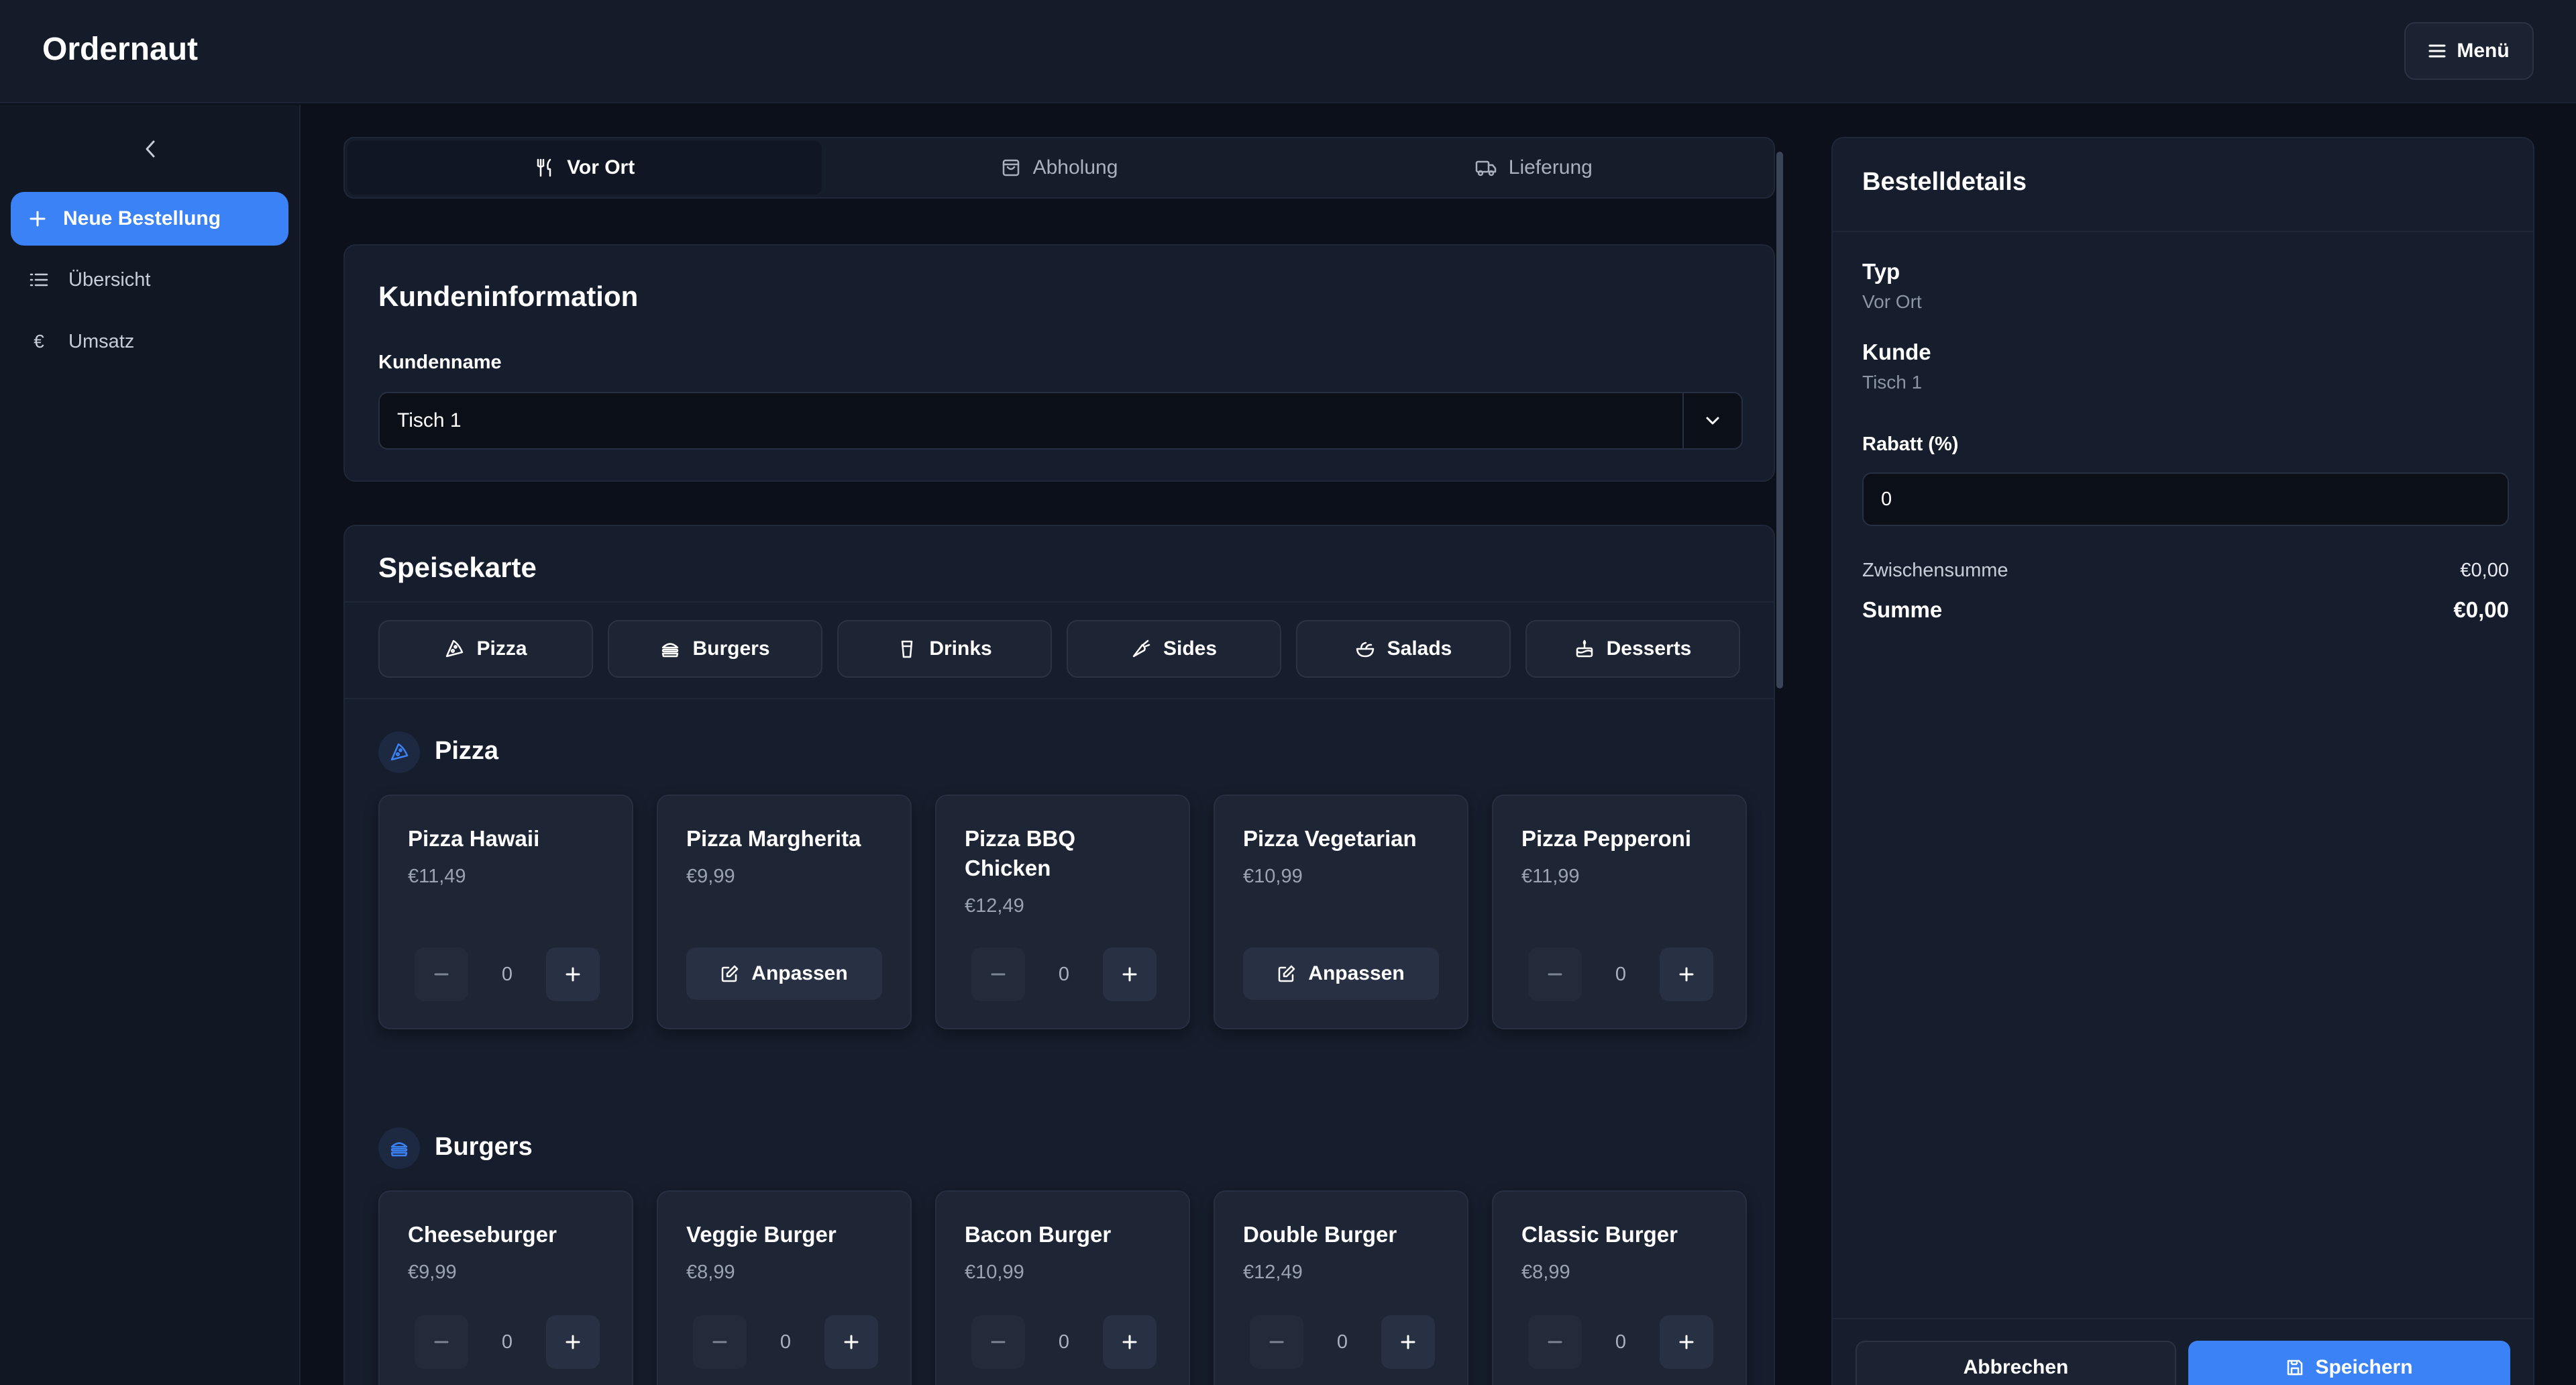 The width and height of the screenshot is (2576, 1385). I want to click on save-button: Speichern, so click(2349, 1363).